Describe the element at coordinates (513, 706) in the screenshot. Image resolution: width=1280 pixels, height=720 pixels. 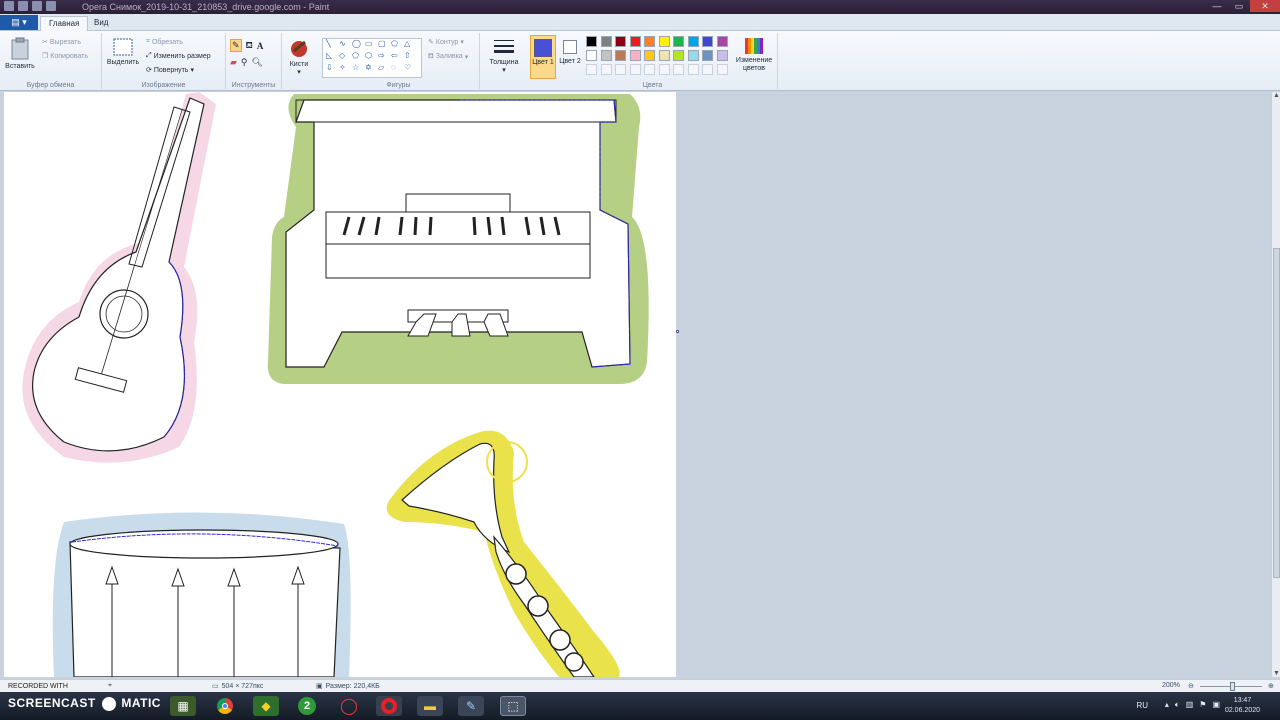
I see `snipping-taskbar-icon: ⬚` at that location.